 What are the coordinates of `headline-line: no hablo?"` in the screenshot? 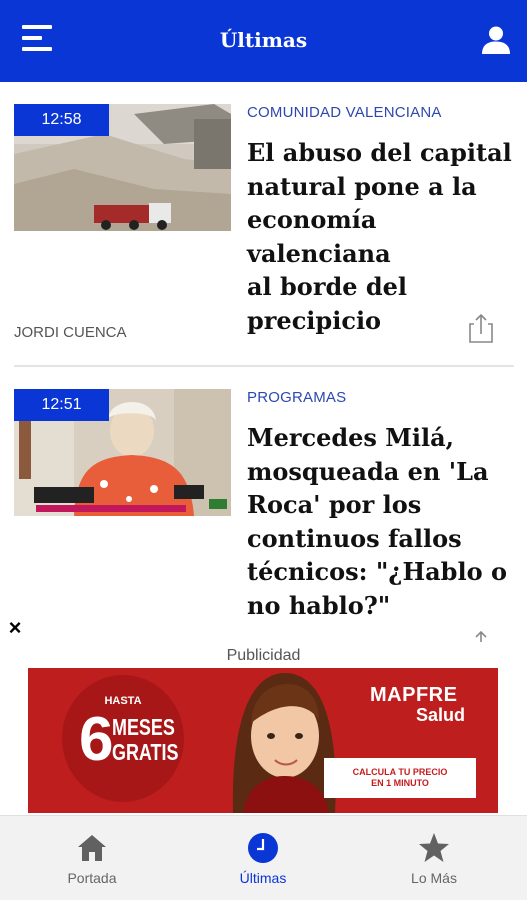 It's located at (319, 605).